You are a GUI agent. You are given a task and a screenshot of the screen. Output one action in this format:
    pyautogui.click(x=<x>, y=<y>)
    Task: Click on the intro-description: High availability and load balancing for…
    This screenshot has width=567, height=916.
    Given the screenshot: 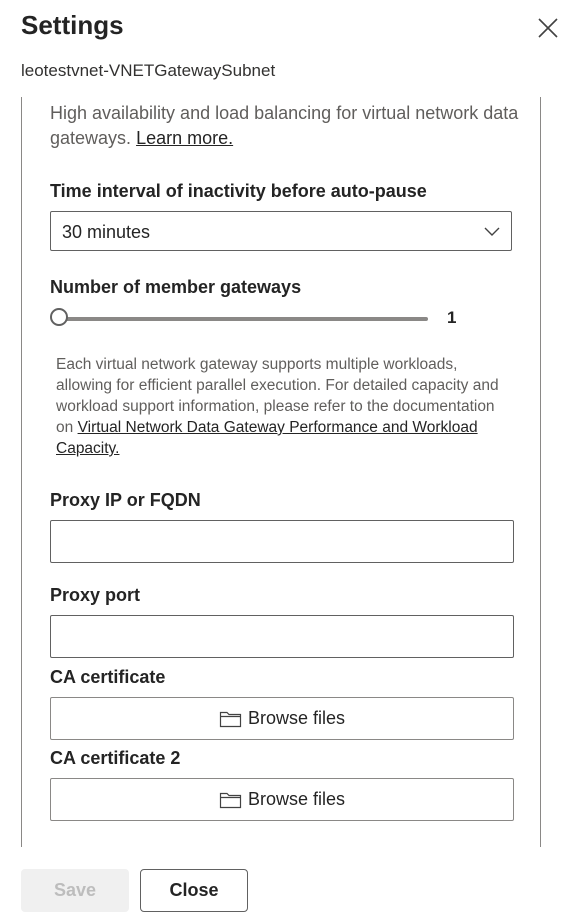 What is the action you would take?
    pyautogui.click(x=284, y=125)
    